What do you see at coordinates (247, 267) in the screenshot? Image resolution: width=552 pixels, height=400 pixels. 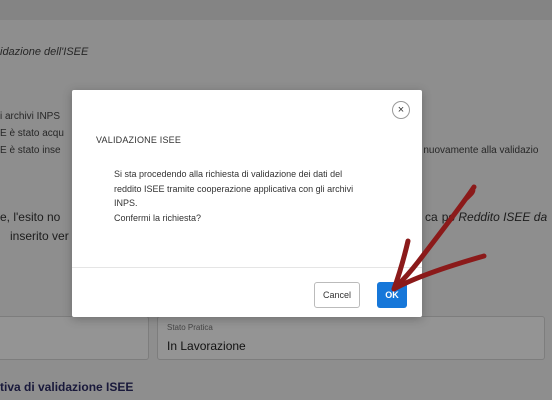 I see `dialog-divider` at bounding box center [247, 267].